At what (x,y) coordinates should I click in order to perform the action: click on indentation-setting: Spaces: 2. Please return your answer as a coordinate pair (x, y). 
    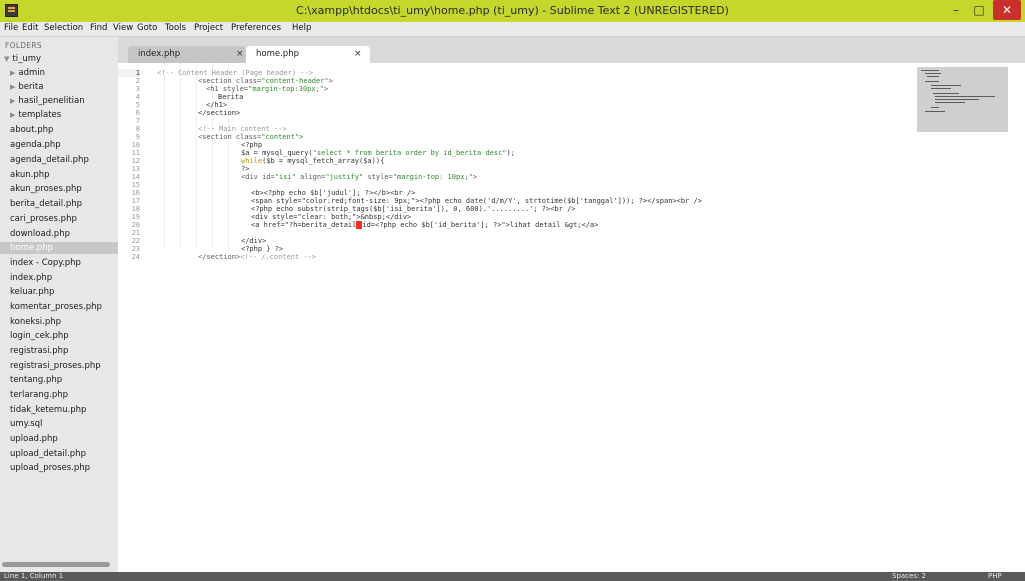
    Looking at the image, I should click on (909, 576).